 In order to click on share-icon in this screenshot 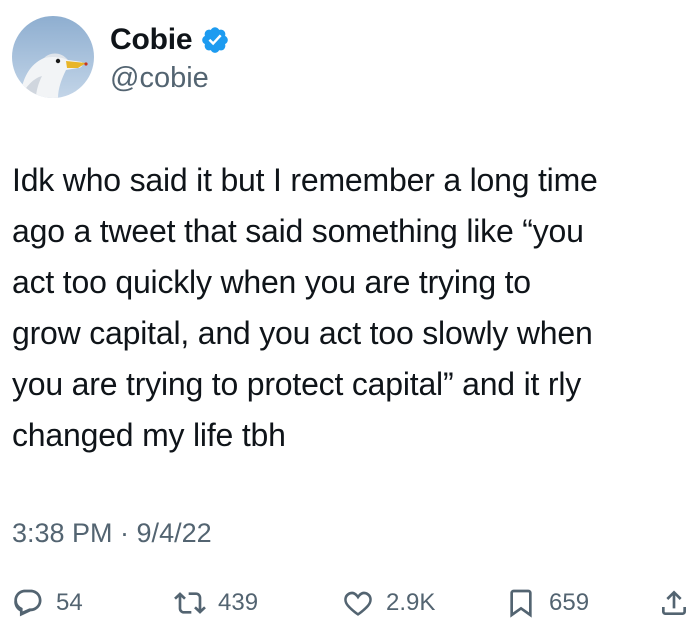, I will do `click(674, 603)`.